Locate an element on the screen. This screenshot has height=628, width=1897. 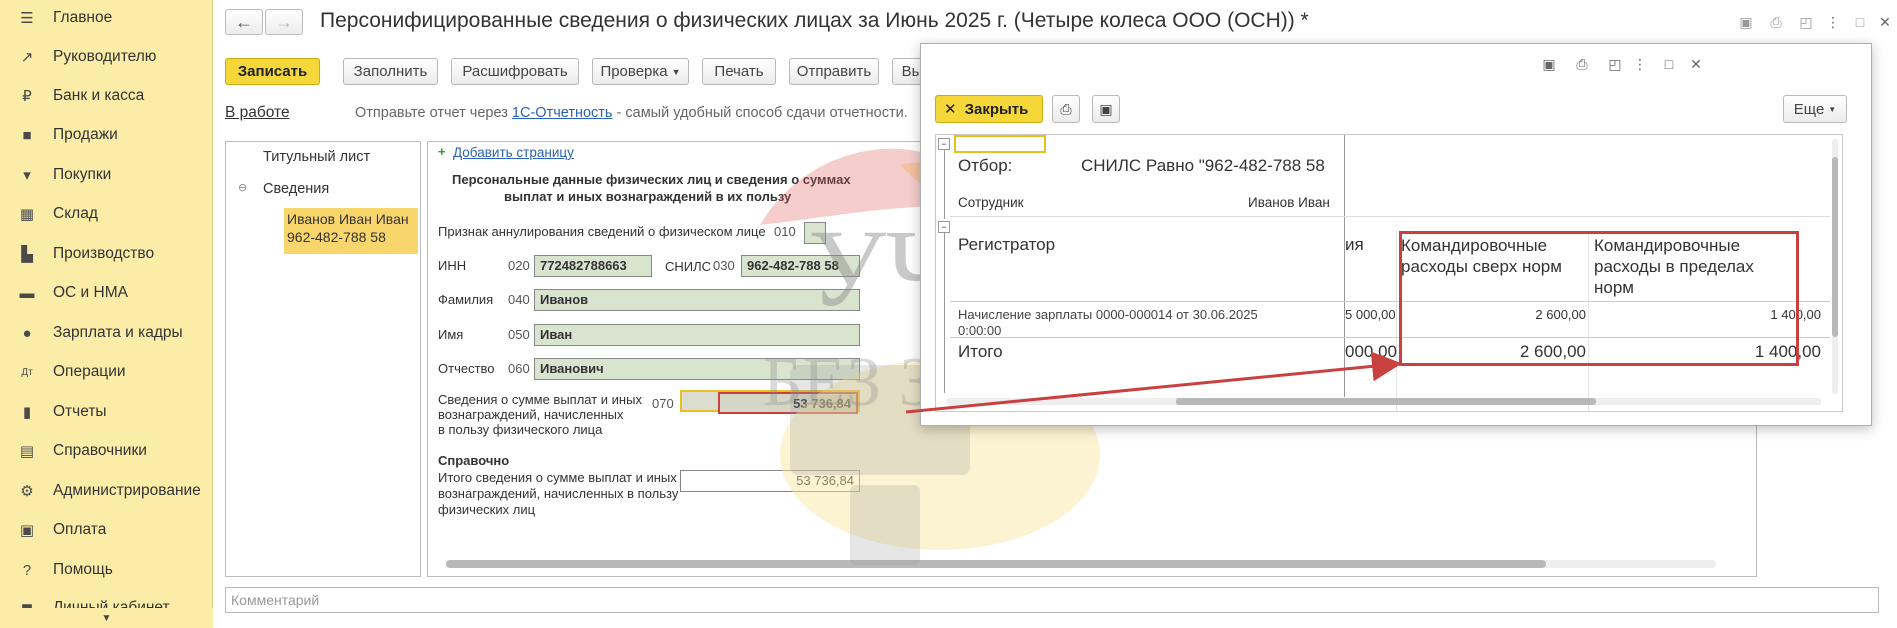
last-name-field: Иванов is located at coordinates (697, 300).